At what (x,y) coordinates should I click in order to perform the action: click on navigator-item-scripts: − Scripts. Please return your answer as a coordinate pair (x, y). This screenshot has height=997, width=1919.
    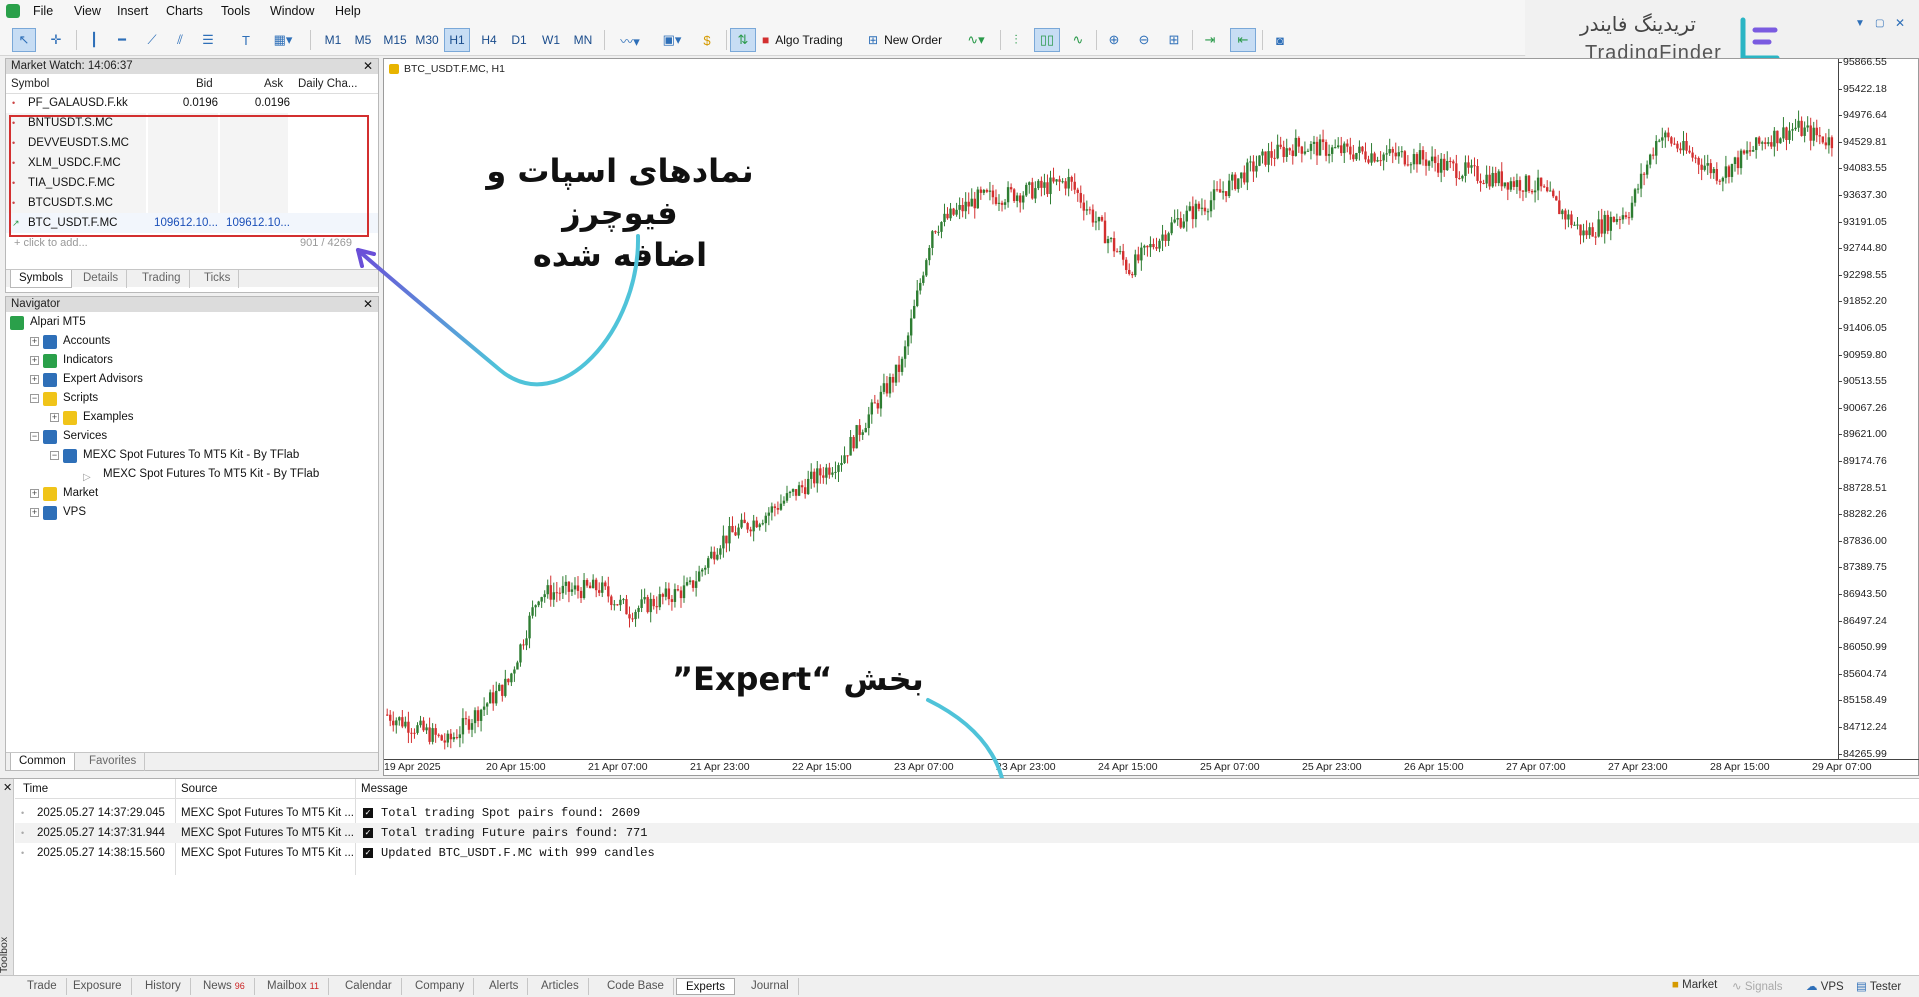
    Looking at the image, I should click on (193, 398).